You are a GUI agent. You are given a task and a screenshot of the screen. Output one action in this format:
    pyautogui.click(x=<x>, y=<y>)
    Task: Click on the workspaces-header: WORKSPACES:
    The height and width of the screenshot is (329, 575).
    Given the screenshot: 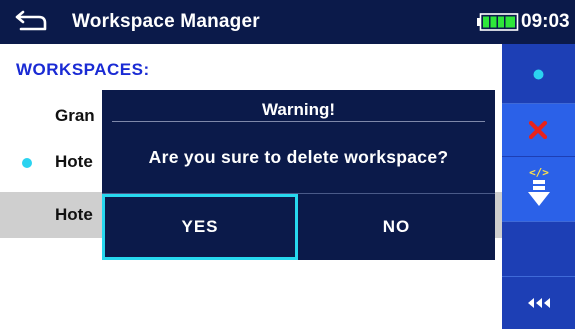 What is the action you would take?
    pyautogui.click(x=83, y=69)
    